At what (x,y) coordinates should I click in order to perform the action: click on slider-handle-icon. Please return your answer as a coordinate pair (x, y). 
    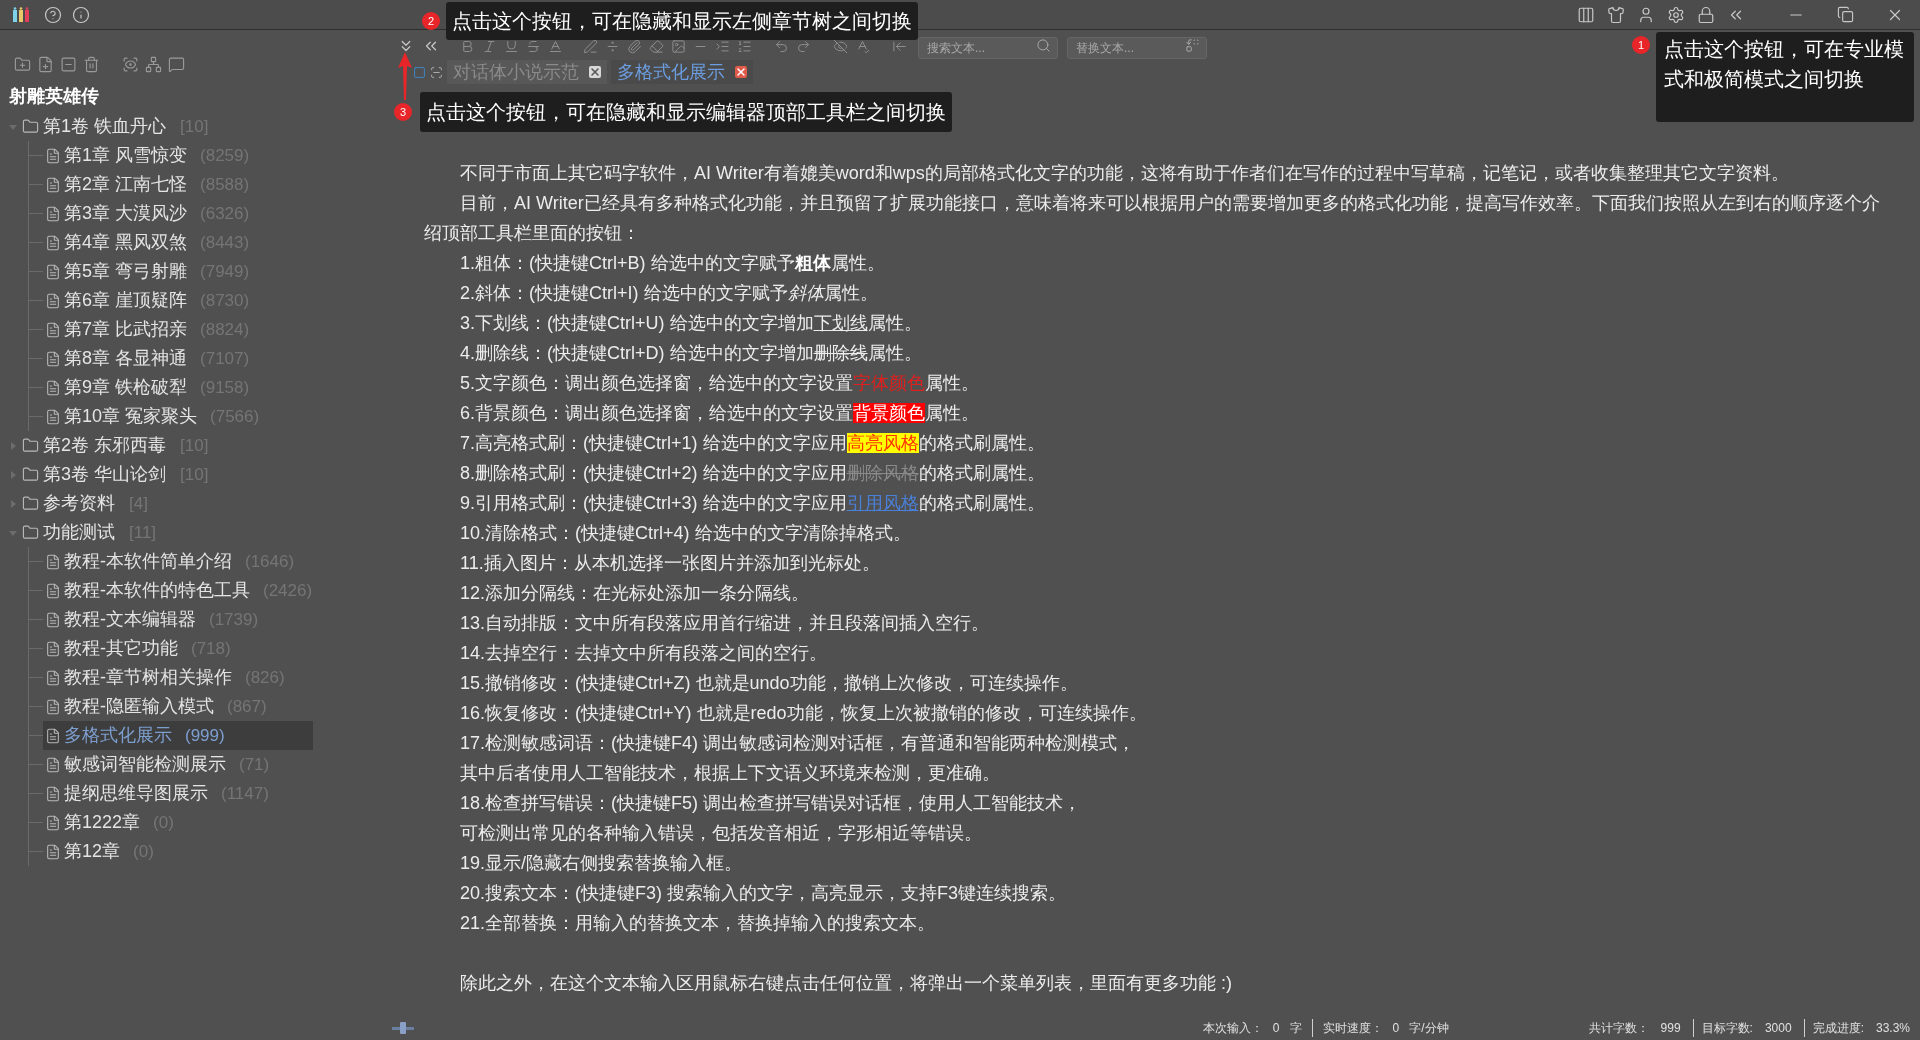
    Looking at the image, I should click on (403, 1028).